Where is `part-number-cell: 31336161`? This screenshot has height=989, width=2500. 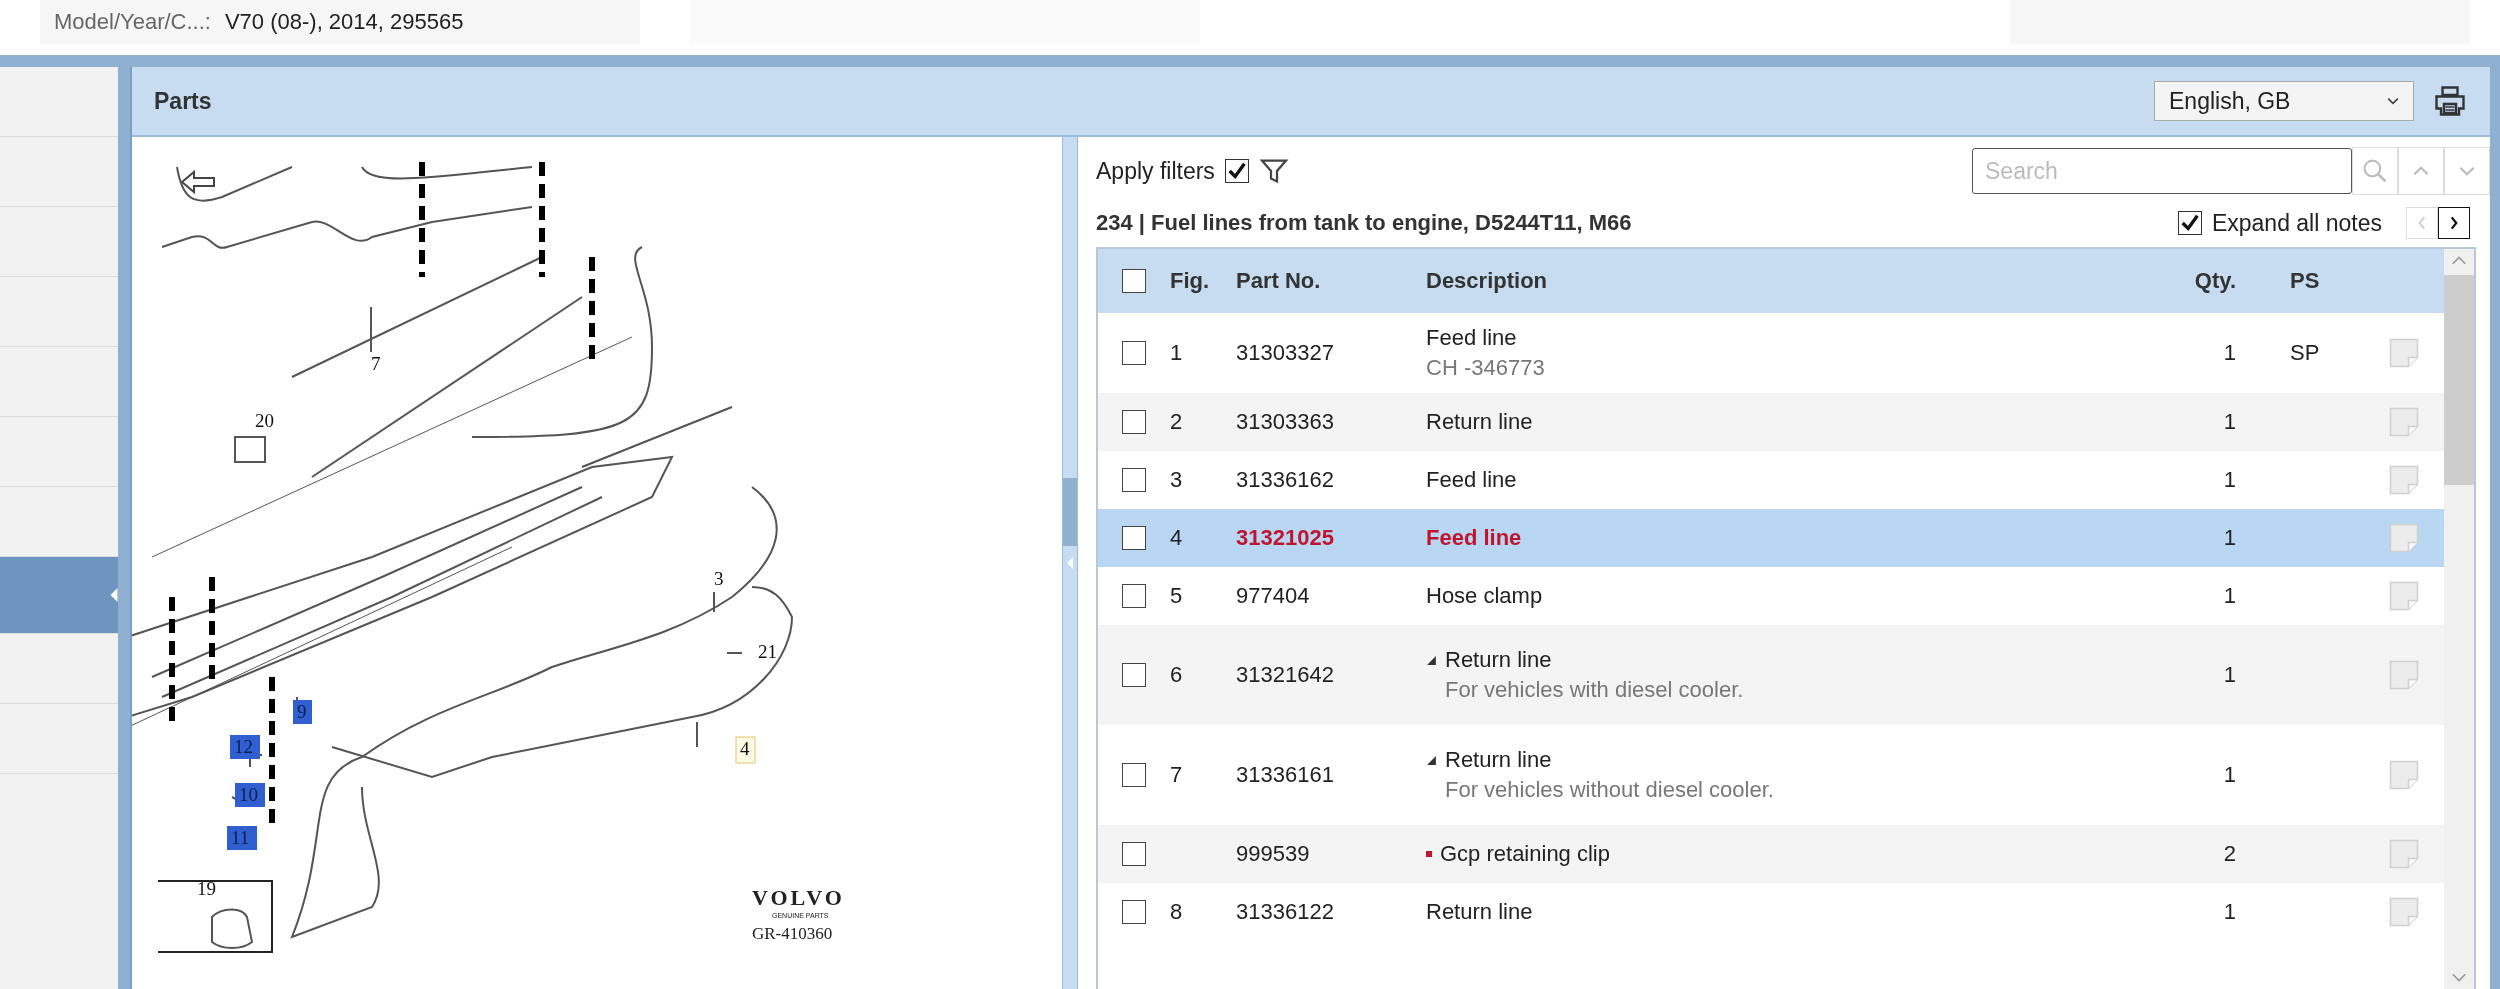
part-number-cell: 31336161 is located at coordinates (1285, 774).